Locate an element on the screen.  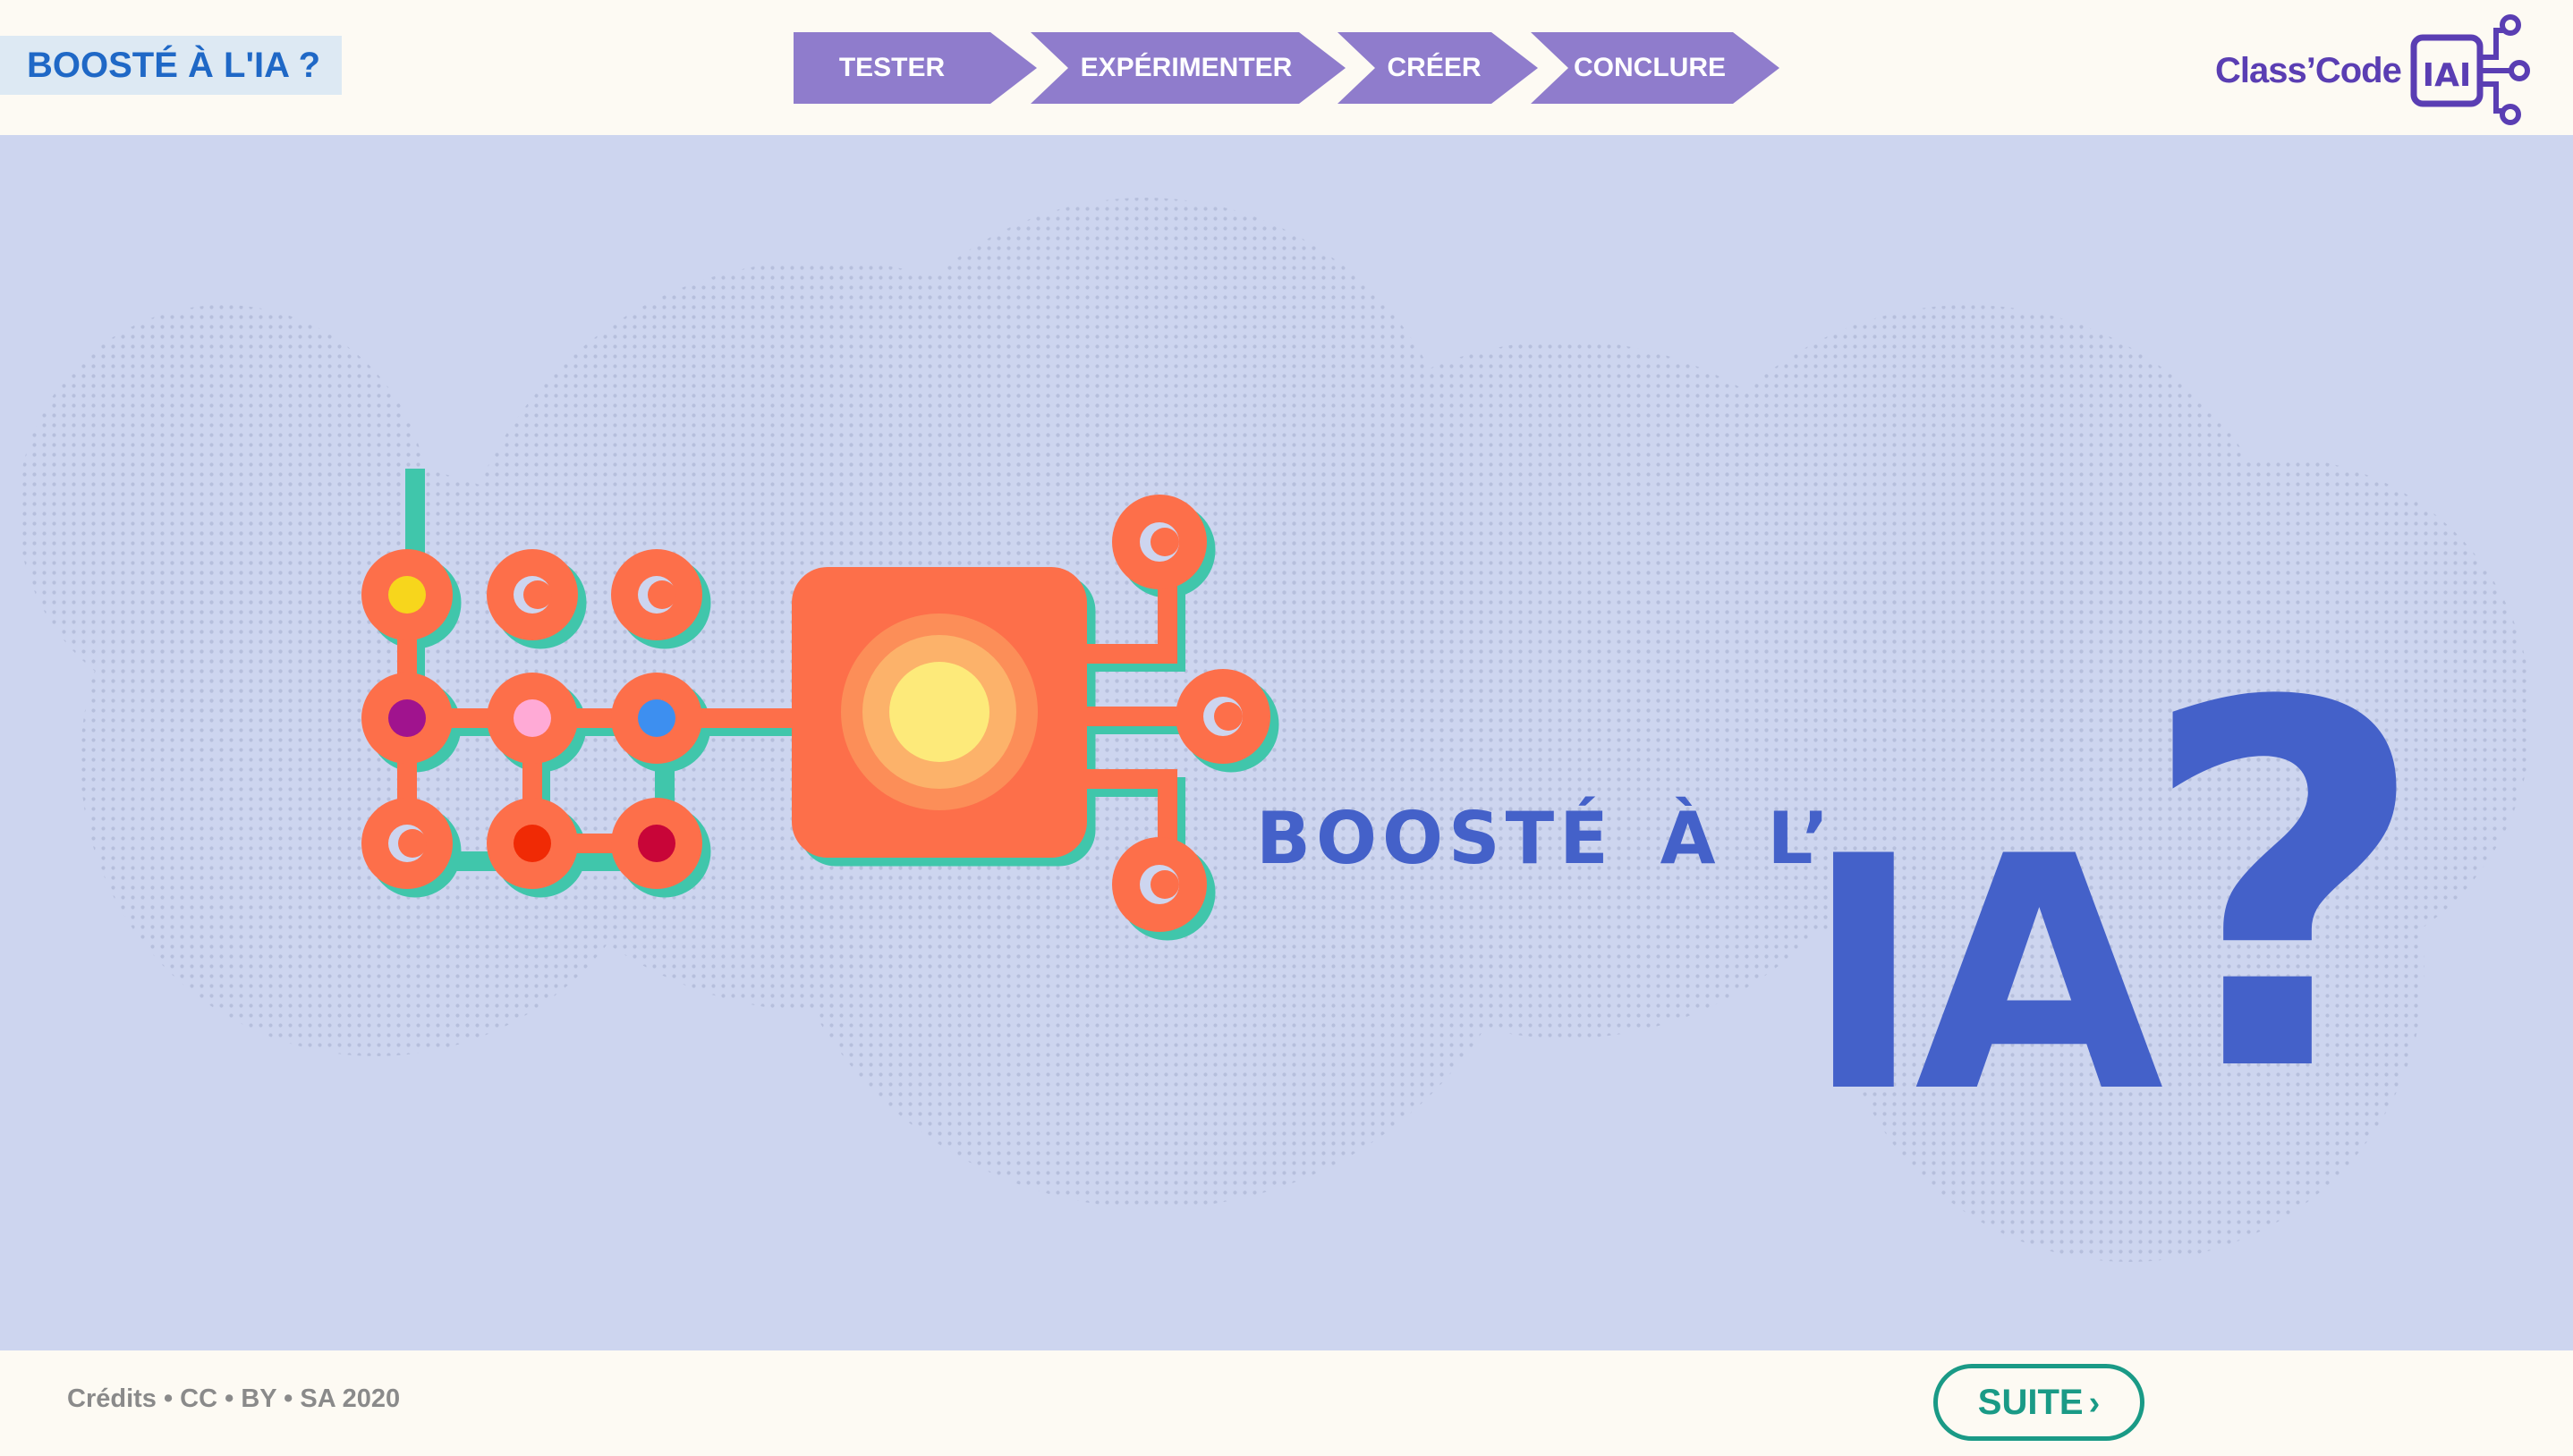
step-tester: TESTER is located at coordinates (915, 68).